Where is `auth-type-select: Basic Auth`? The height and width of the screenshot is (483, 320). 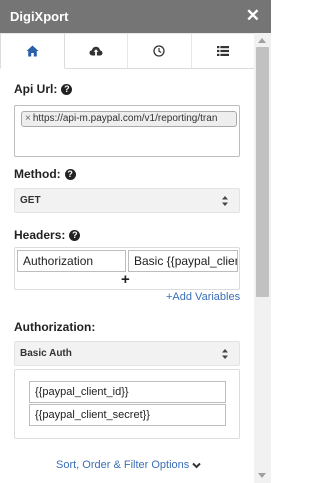
auth-type-select: Basic Auth is located at coordinates (127, 353).